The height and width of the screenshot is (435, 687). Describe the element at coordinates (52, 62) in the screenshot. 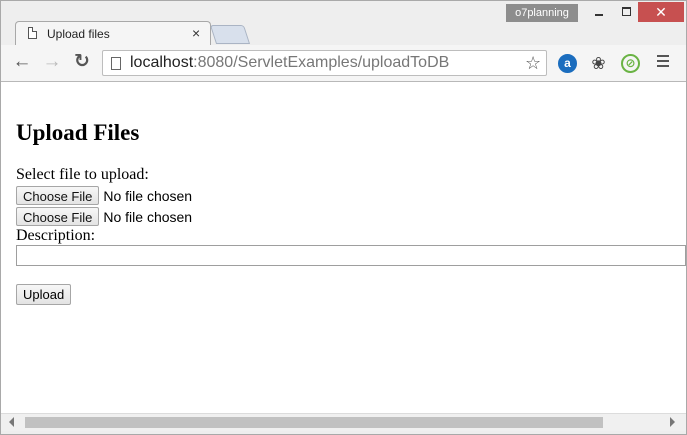

I see `forward-icon: →` at that location.